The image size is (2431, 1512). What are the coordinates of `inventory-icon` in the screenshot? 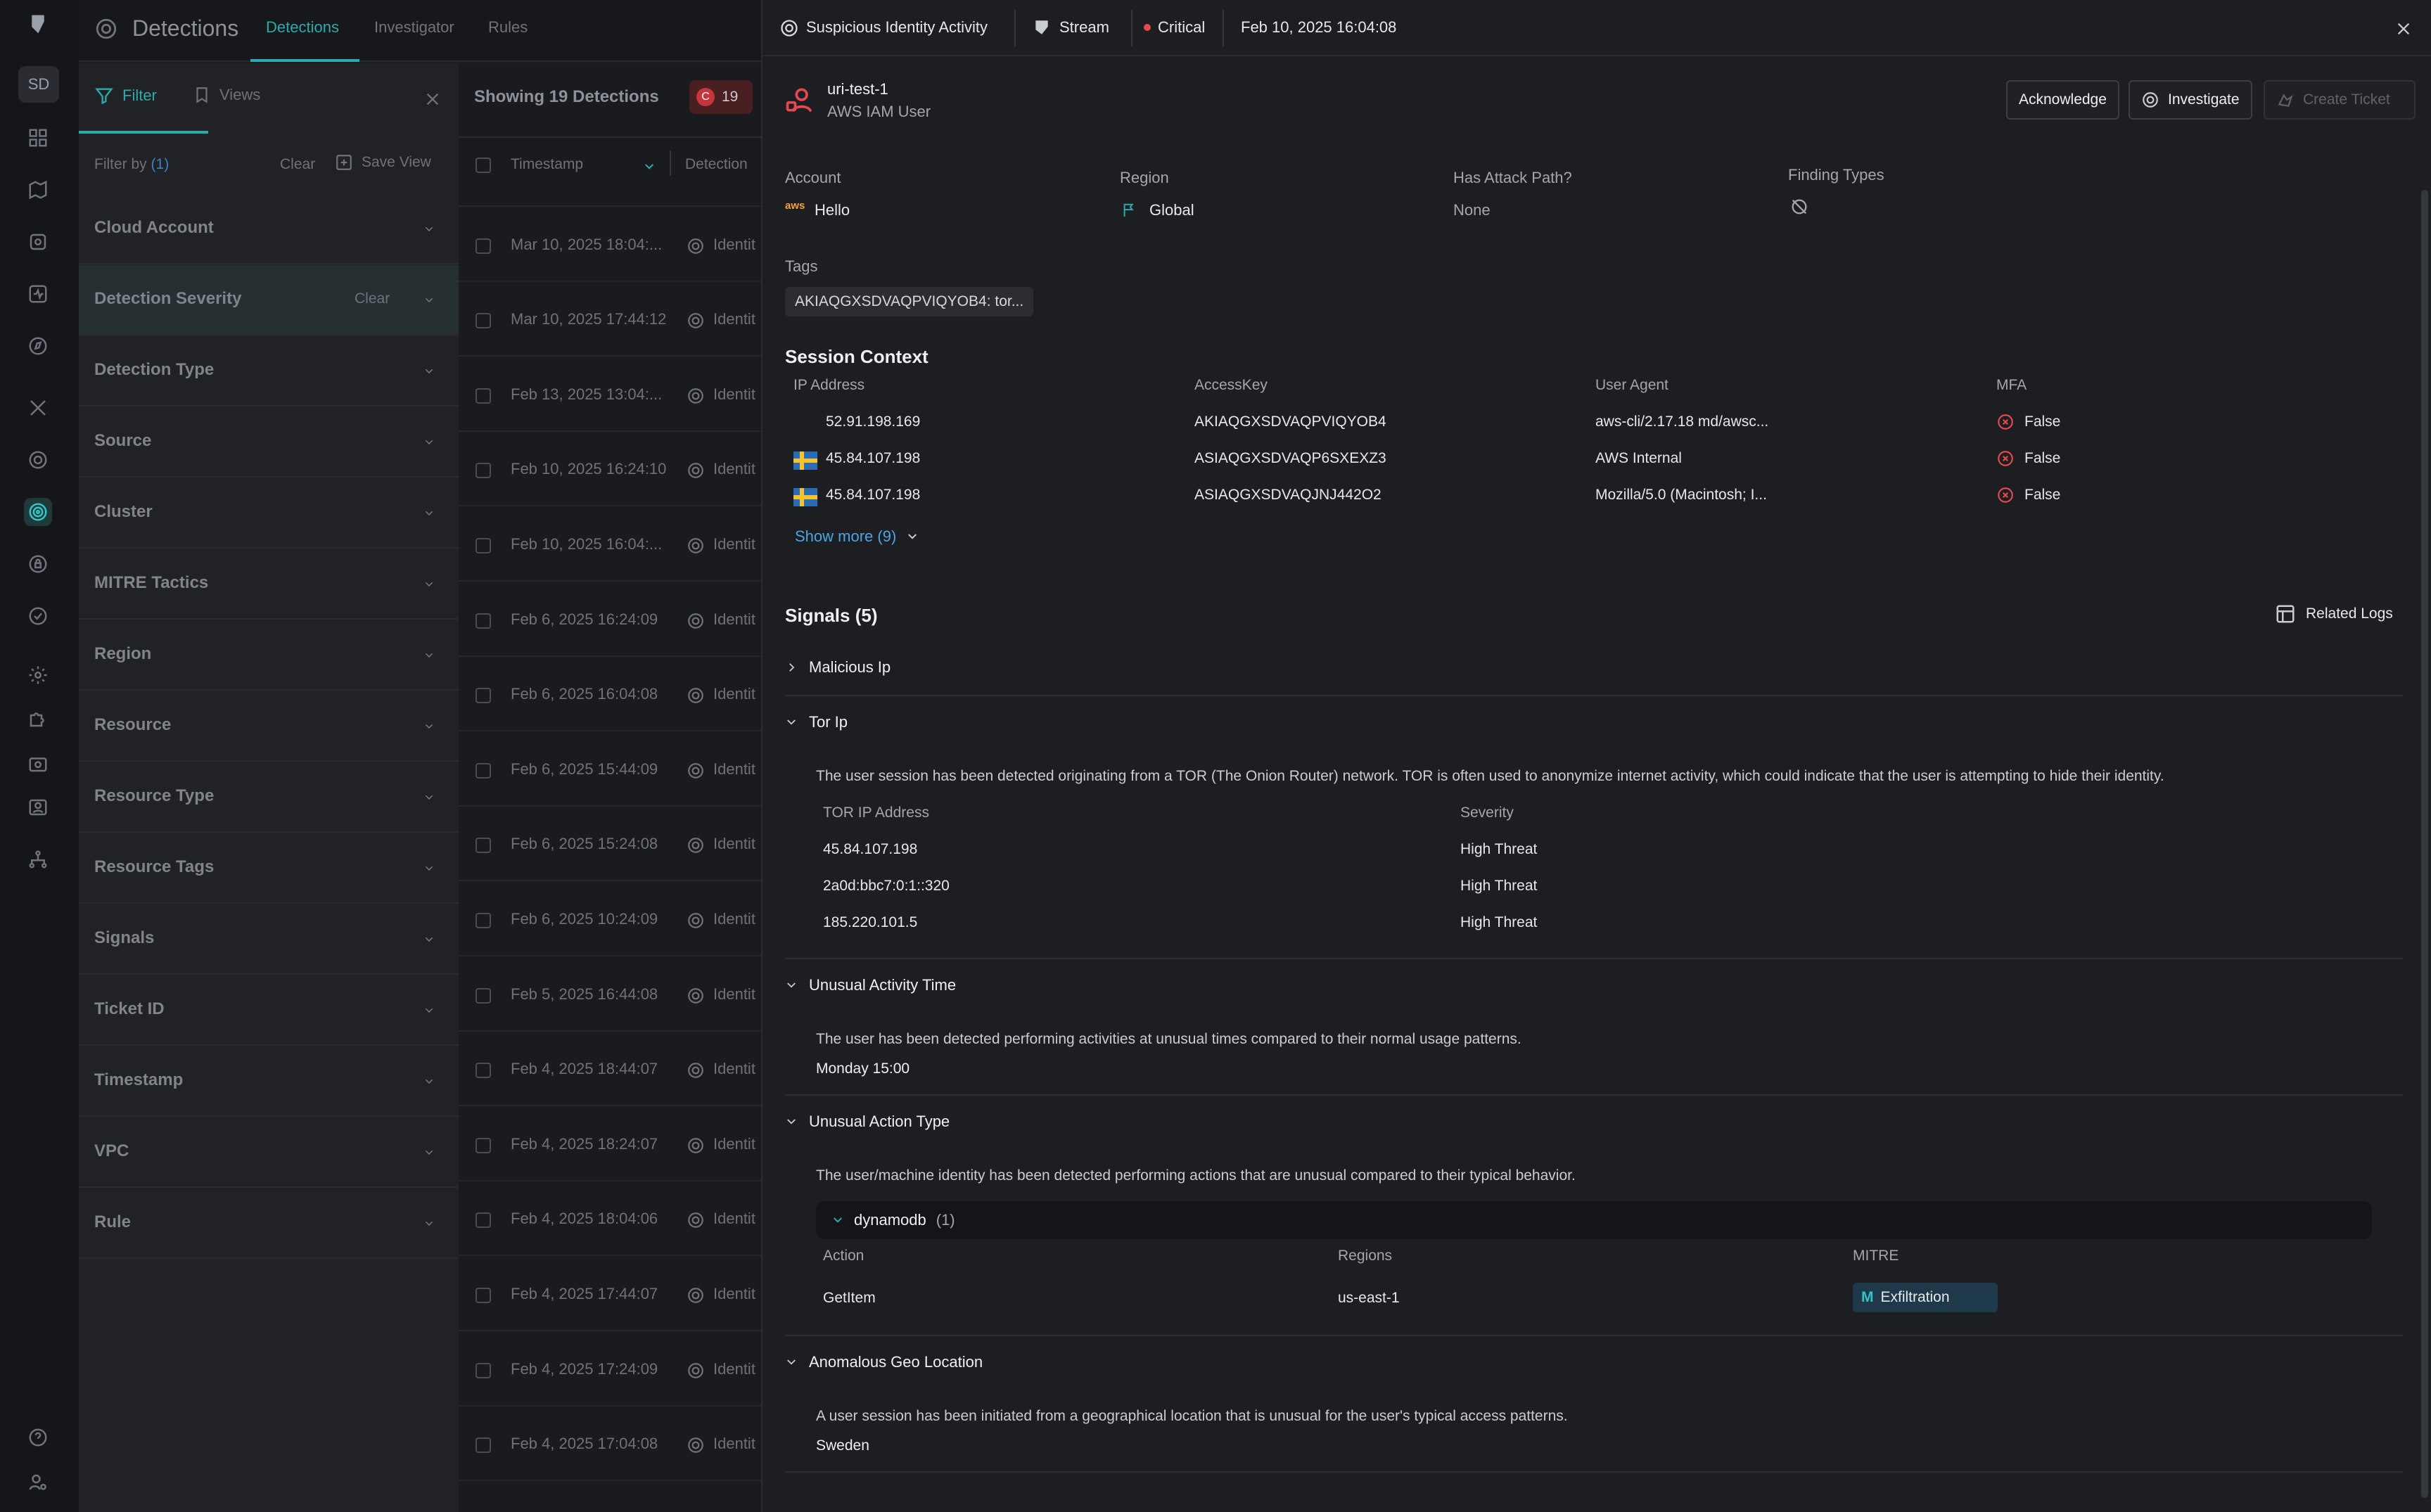 It's located at (38, 242).